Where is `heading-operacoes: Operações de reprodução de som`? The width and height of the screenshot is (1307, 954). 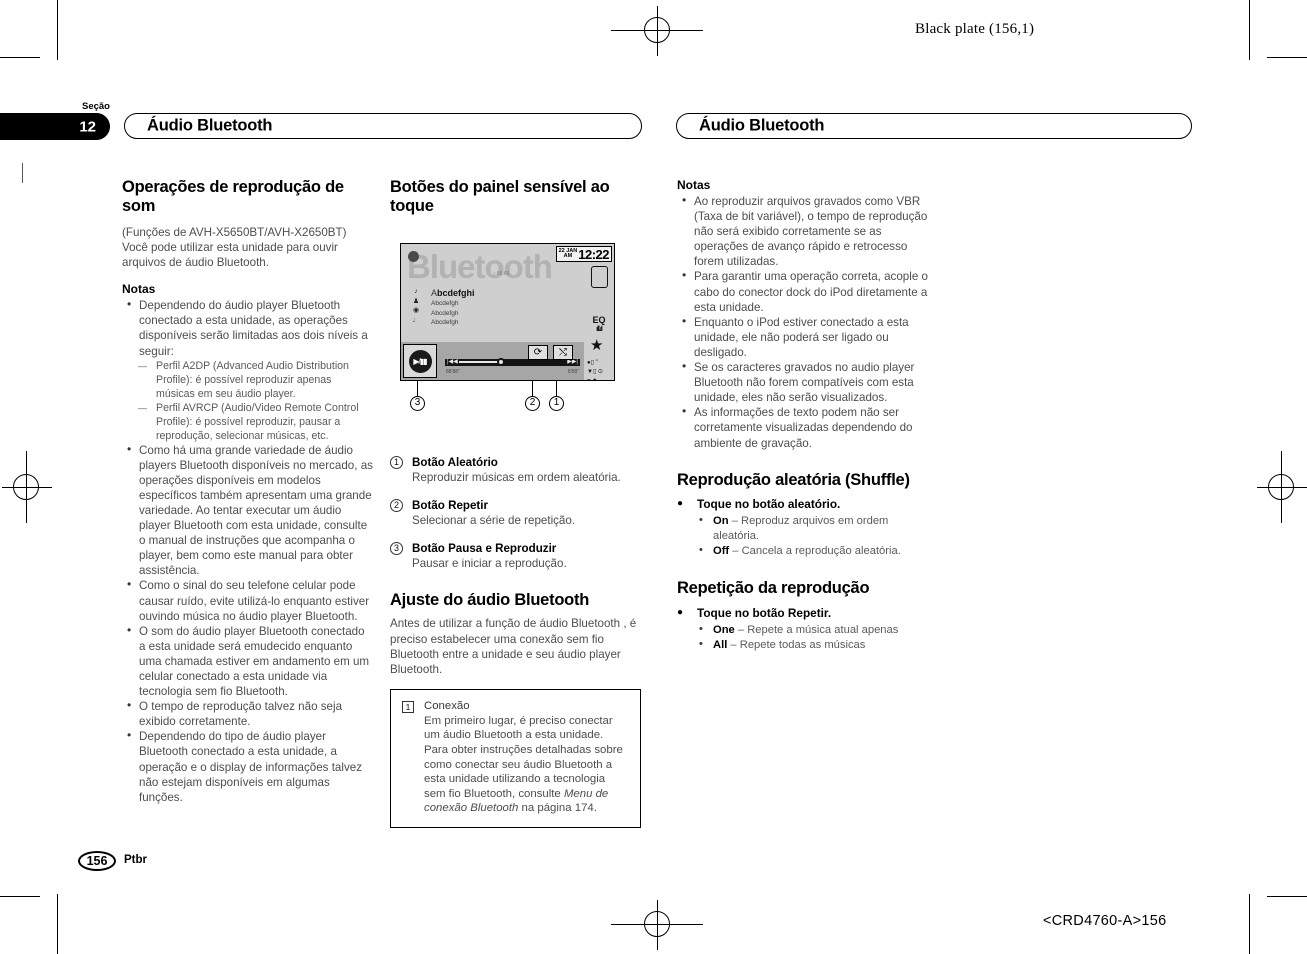
heading-operacoes: Operações de reprodução de som is located at coordinates (233, 197).